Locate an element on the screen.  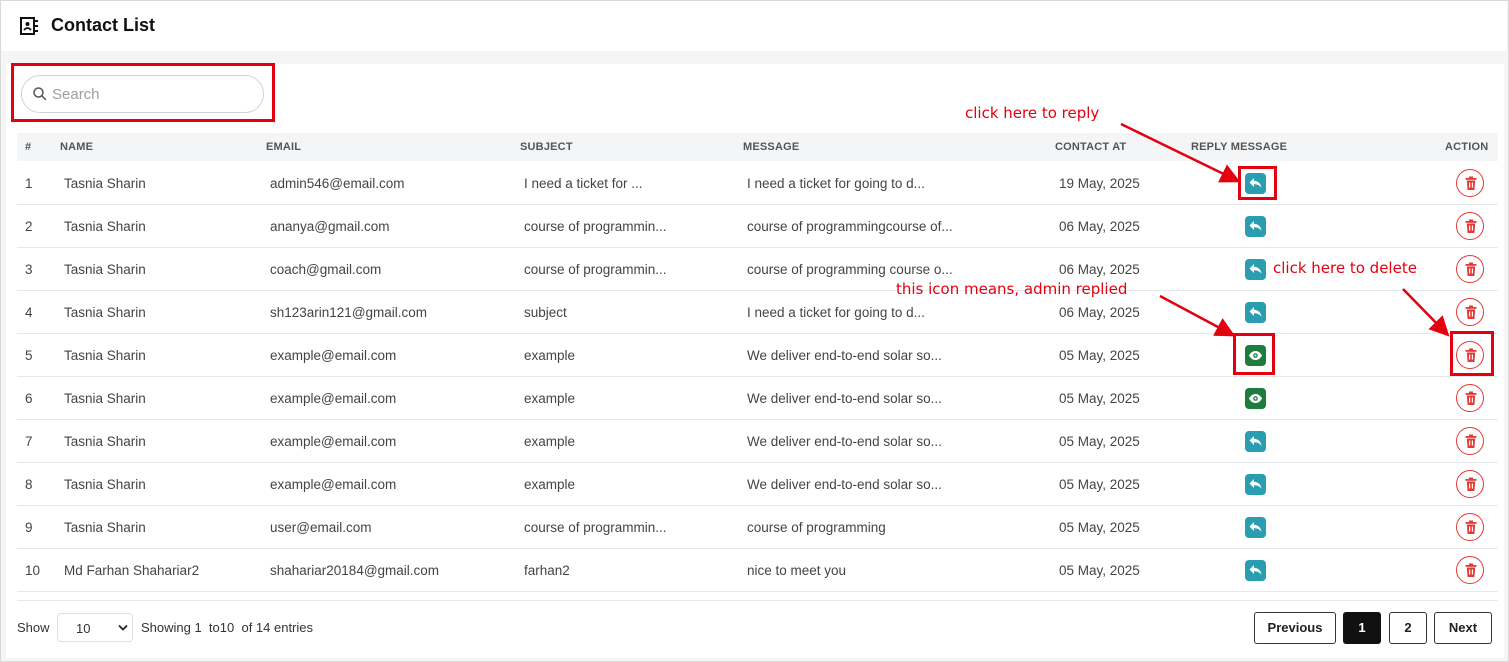
arrow-to-reply is located at coordinates (1180, 152).